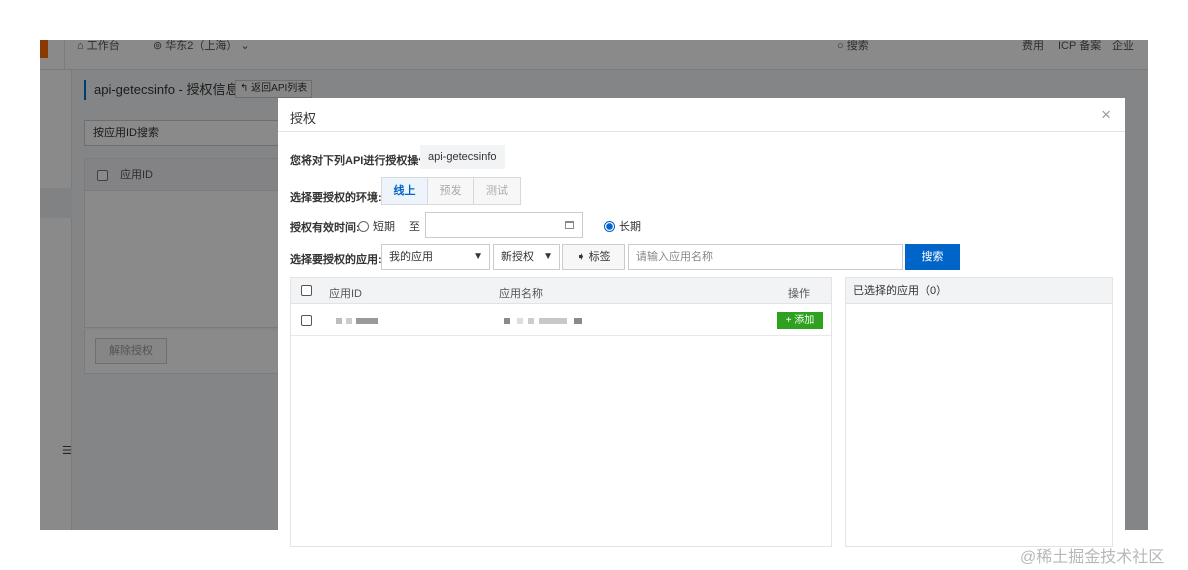 This screenshot has height=570, width=1188. Describe the element at coordinates (609, 226) in the screenshot. I see `long-term-radio-dot` at that location.